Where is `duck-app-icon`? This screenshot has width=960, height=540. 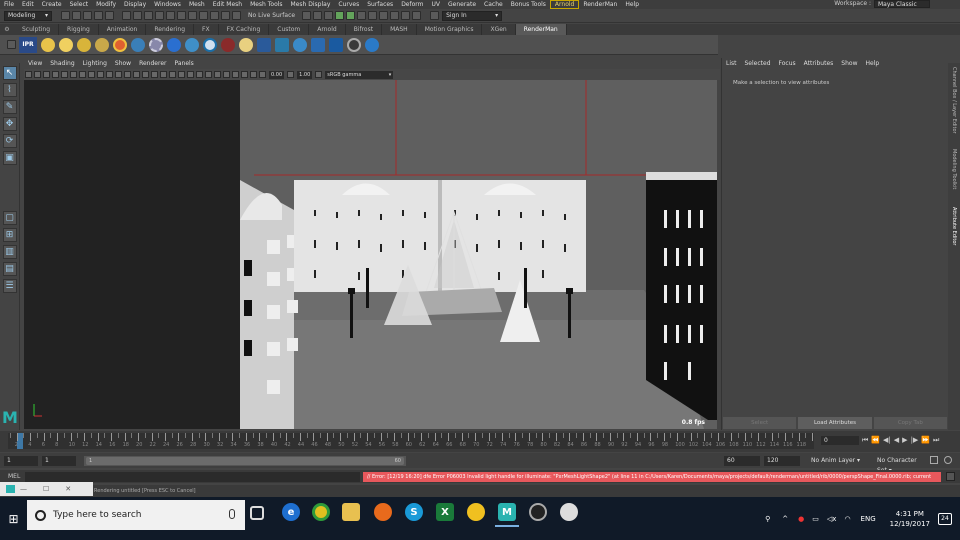 duck-app-icon is located at coordinates (476, 512).